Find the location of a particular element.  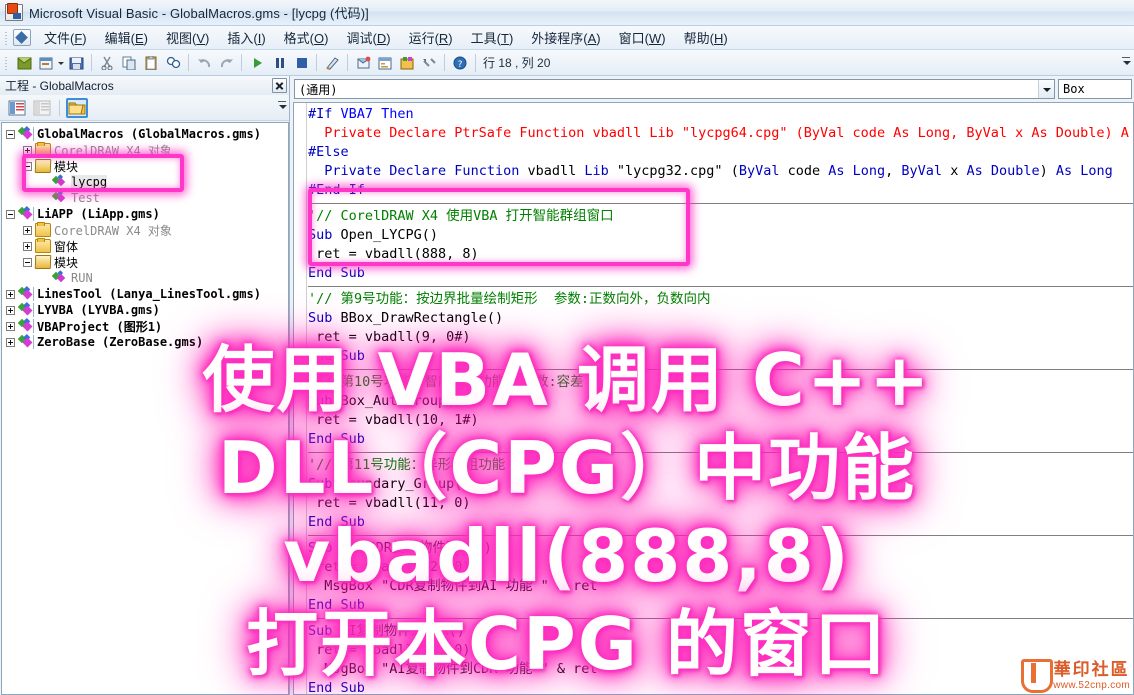

code-line: ret = vbadll(10, 1#) is located at coordinates (720, 420).